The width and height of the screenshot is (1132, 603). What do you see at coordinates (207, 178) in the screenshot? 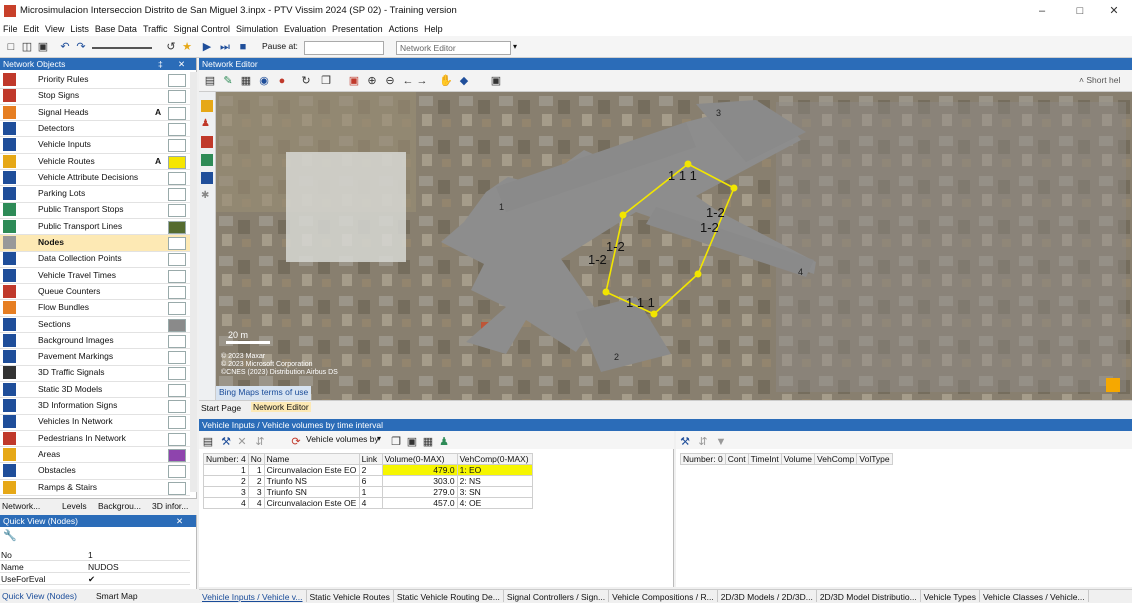
I see `parking-tool-icon` at bounding box center [207, 178].